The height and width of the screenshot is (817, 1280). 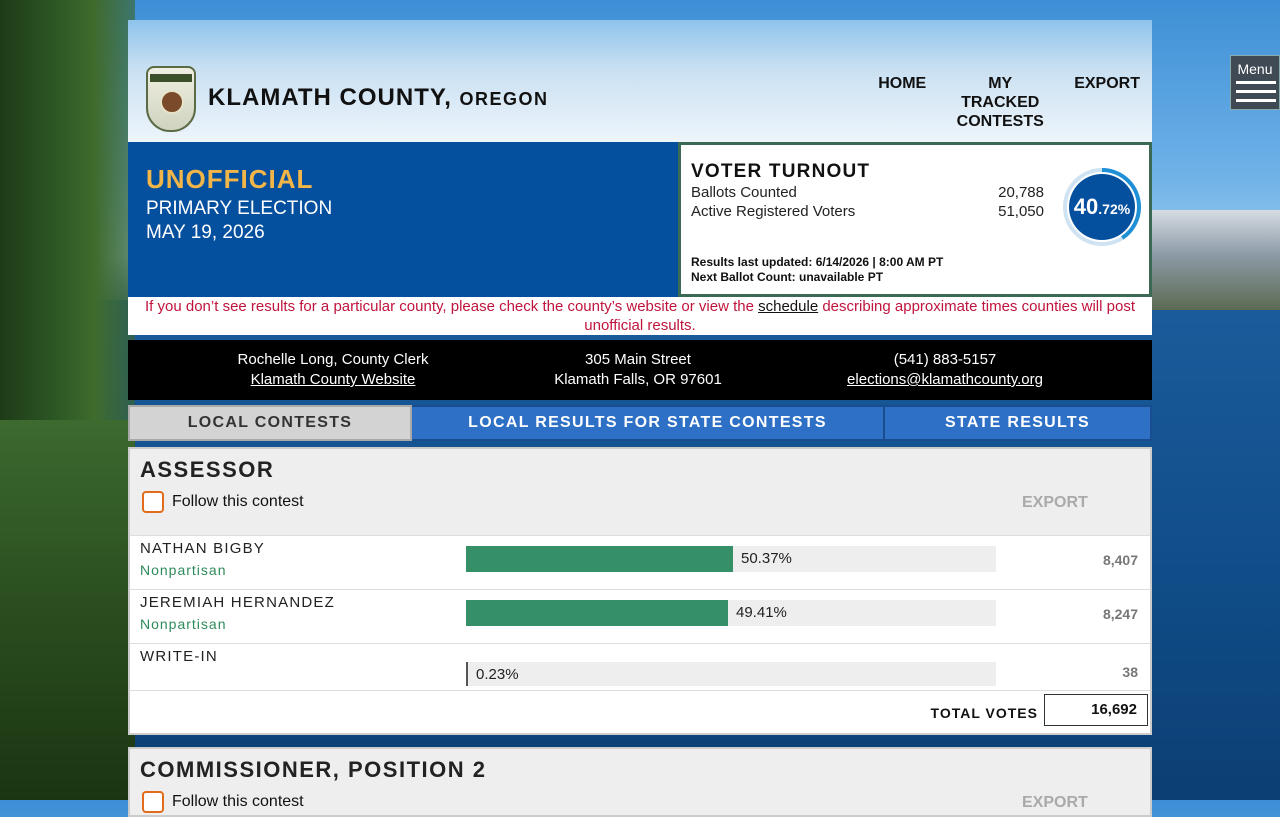 What do you see at coordinates (205, 232) in the screenshot?
I see `election-date: MAY 19, 2026` at bounding box center [205, 232].